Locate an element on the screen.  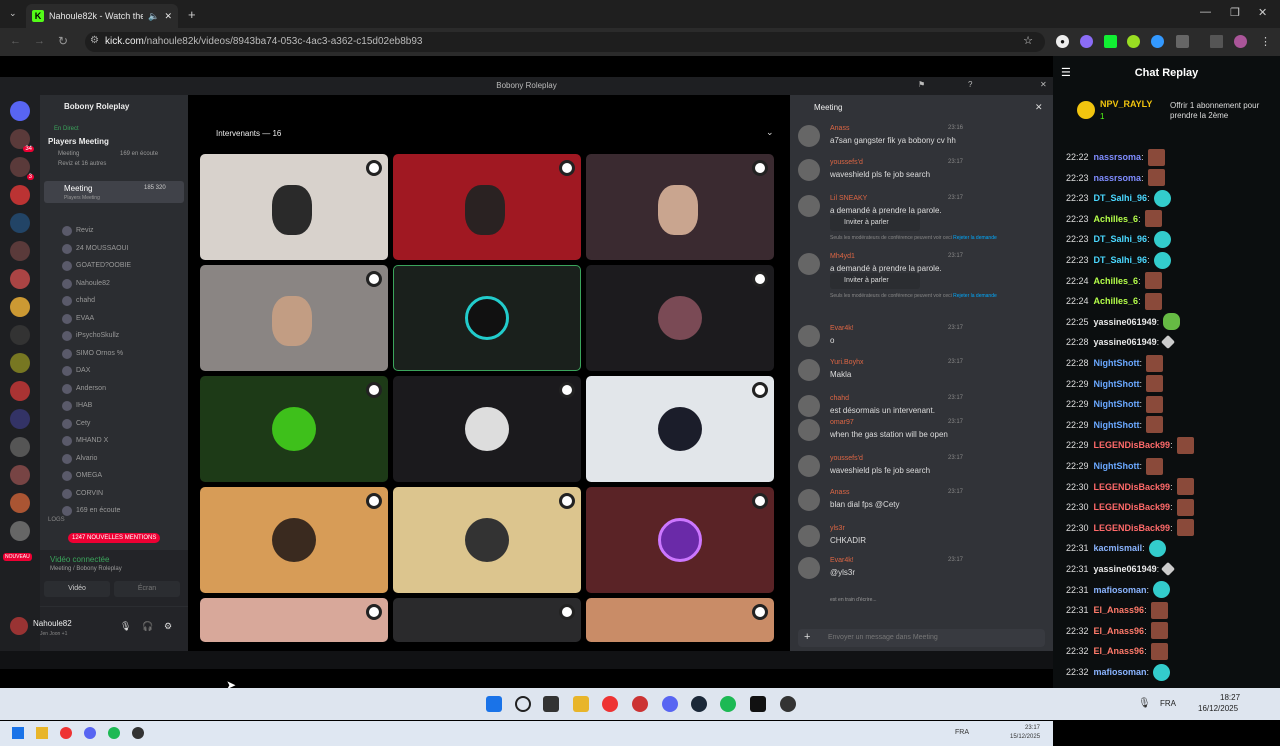
add-attachment-icon: + is located at coordinates (807, 637).